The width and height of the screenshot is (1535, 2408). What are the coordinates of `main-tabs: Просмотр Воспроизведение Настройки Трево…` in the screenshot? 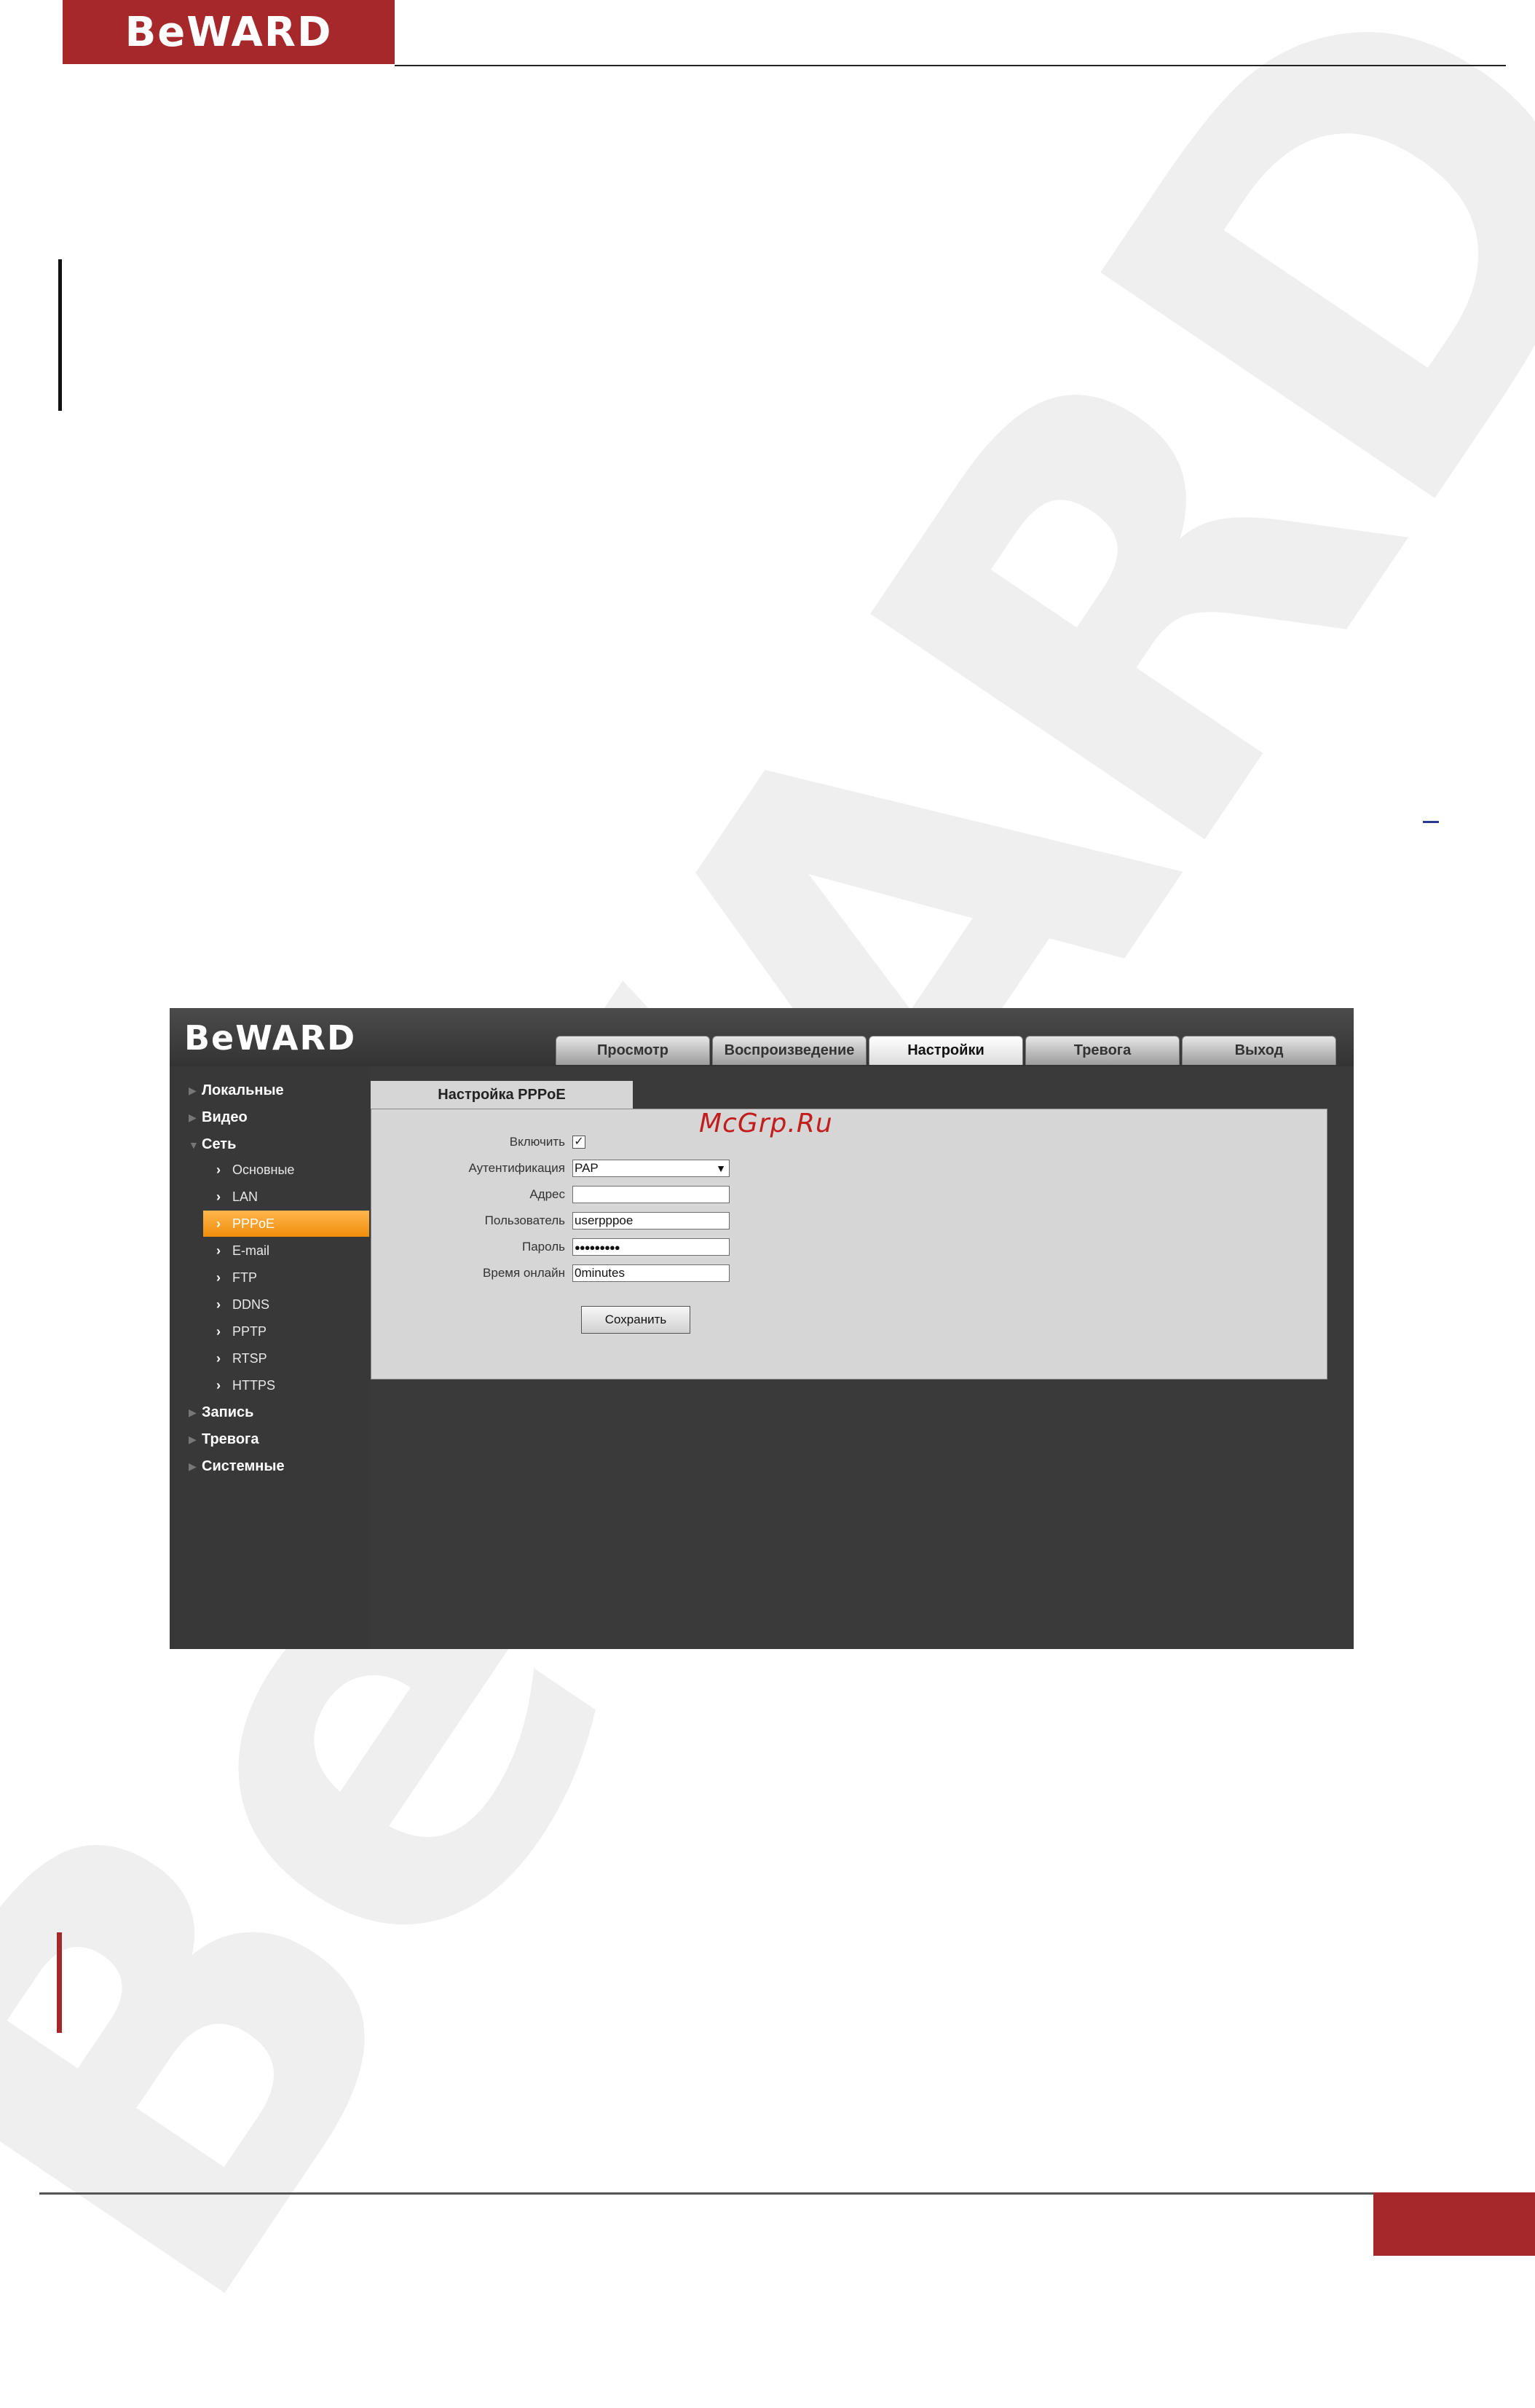 It's located at (947, 1050).